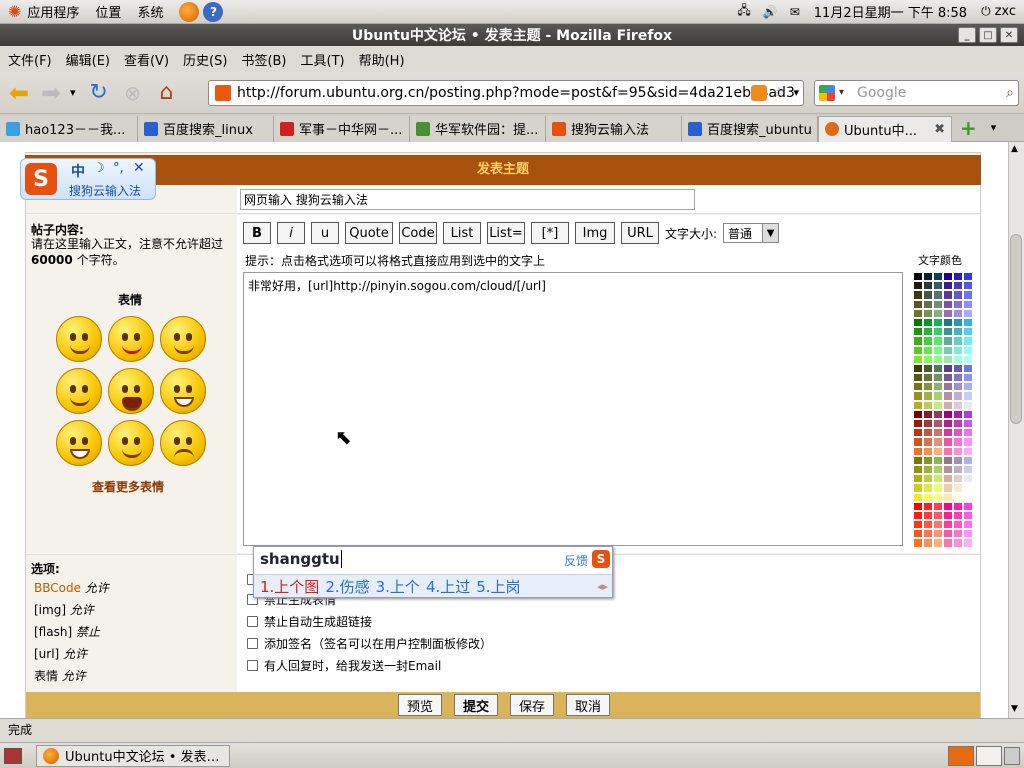  Describe the element at coordinates (986, 11) in the screenshot. I see `power-icon: ⏻` at that location.